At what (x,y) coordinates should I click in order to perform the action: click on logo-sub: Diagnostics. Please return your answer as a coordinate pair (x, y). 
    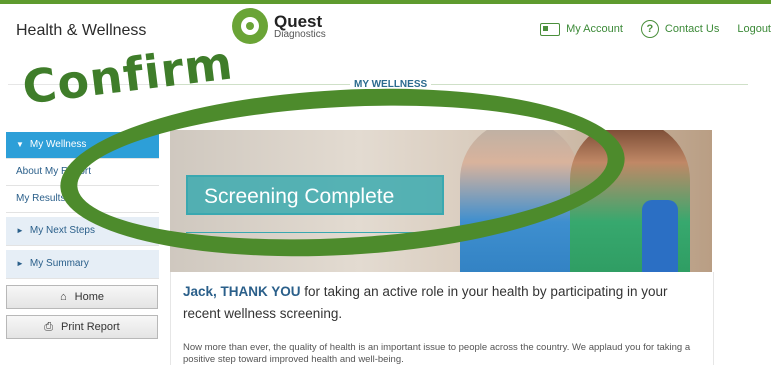
    Looking at the image, I should click on (300, 34).